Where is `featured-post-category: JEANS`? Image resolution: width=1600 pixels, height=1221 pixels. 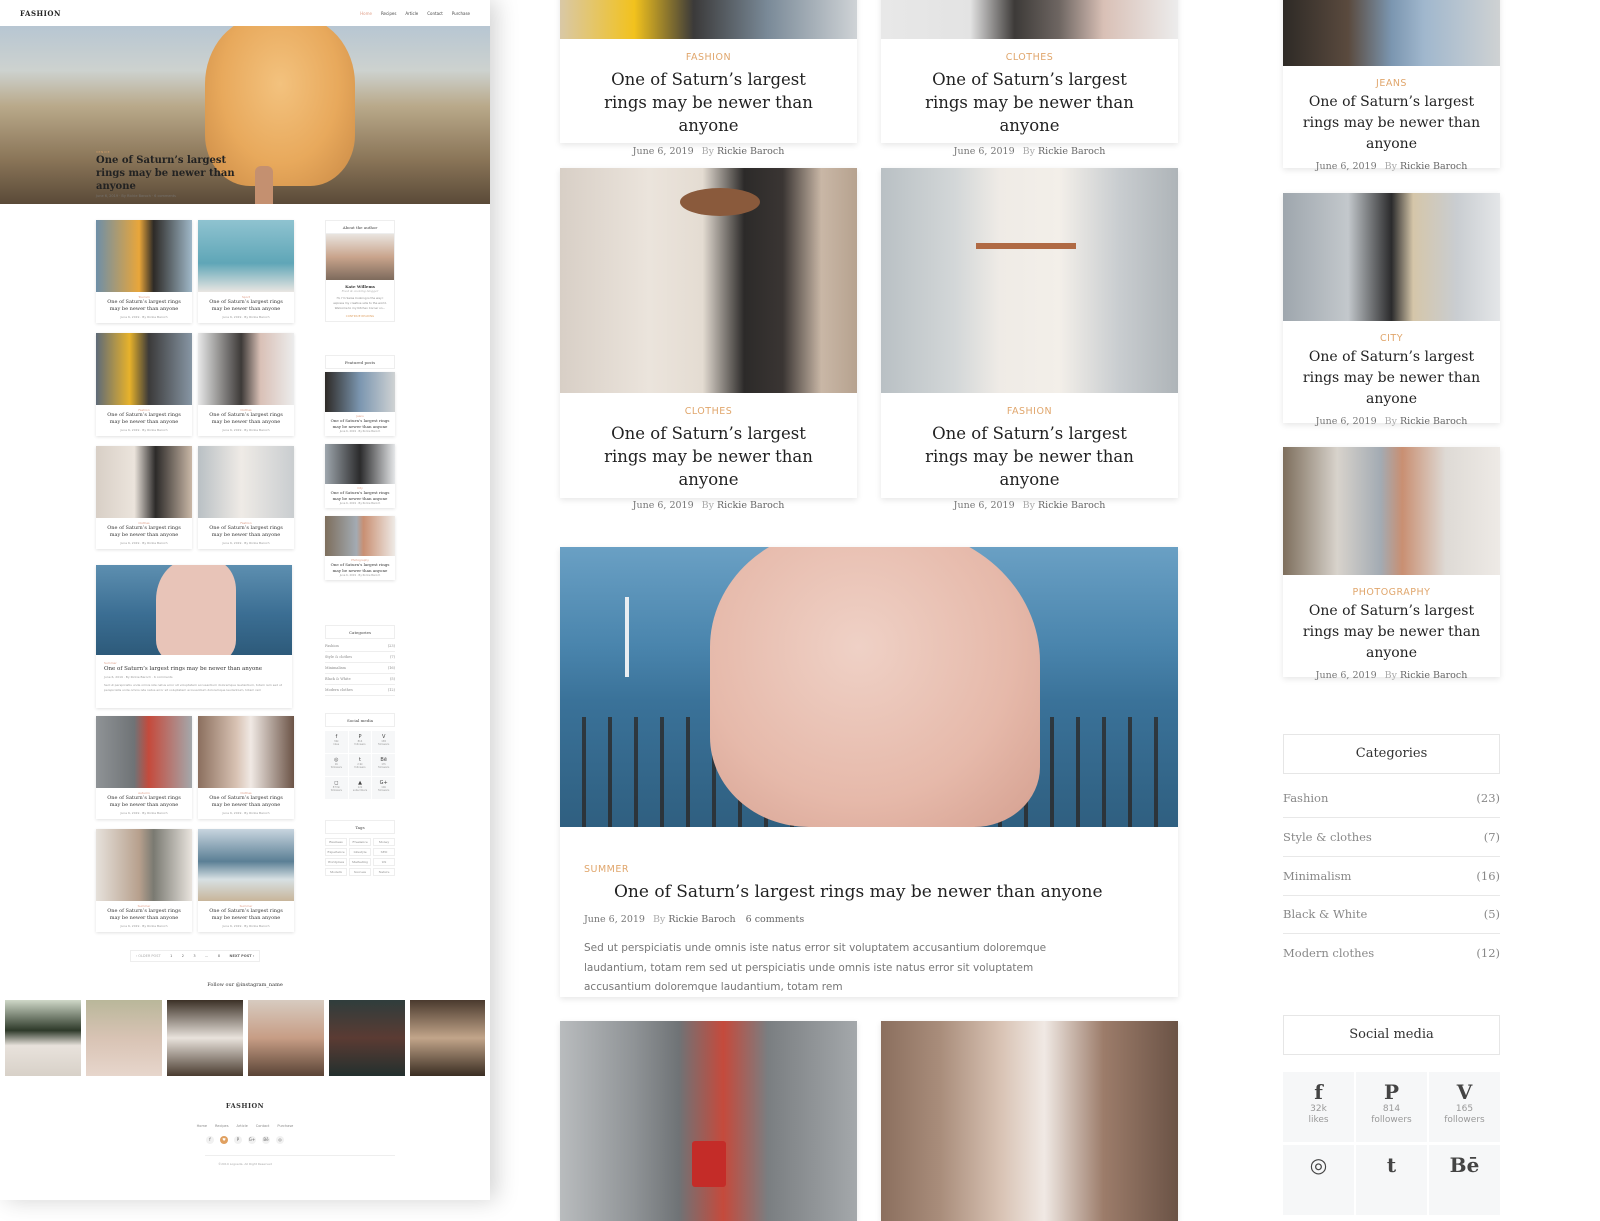
featured-post-category: JEANS is located at coordinates (1391, 83).